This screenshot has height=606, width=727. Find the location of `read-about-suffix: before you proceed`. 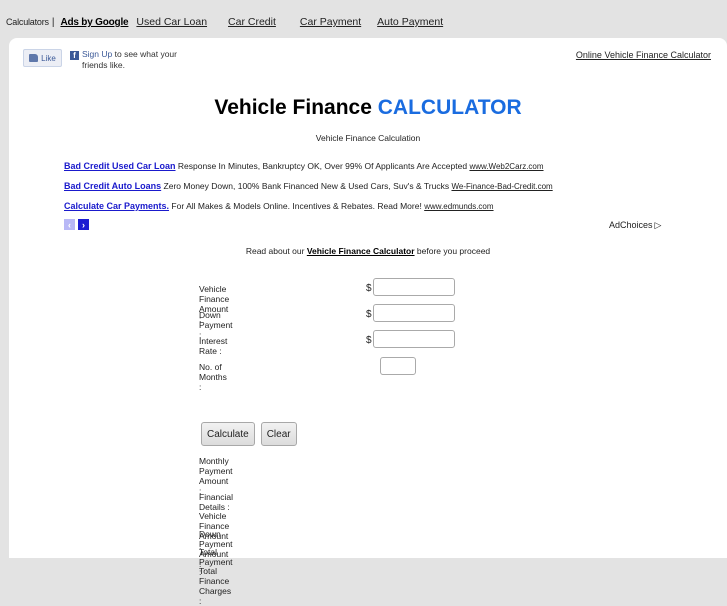

read-about-suffix: before you proceed is located at coordinates (453, 251).